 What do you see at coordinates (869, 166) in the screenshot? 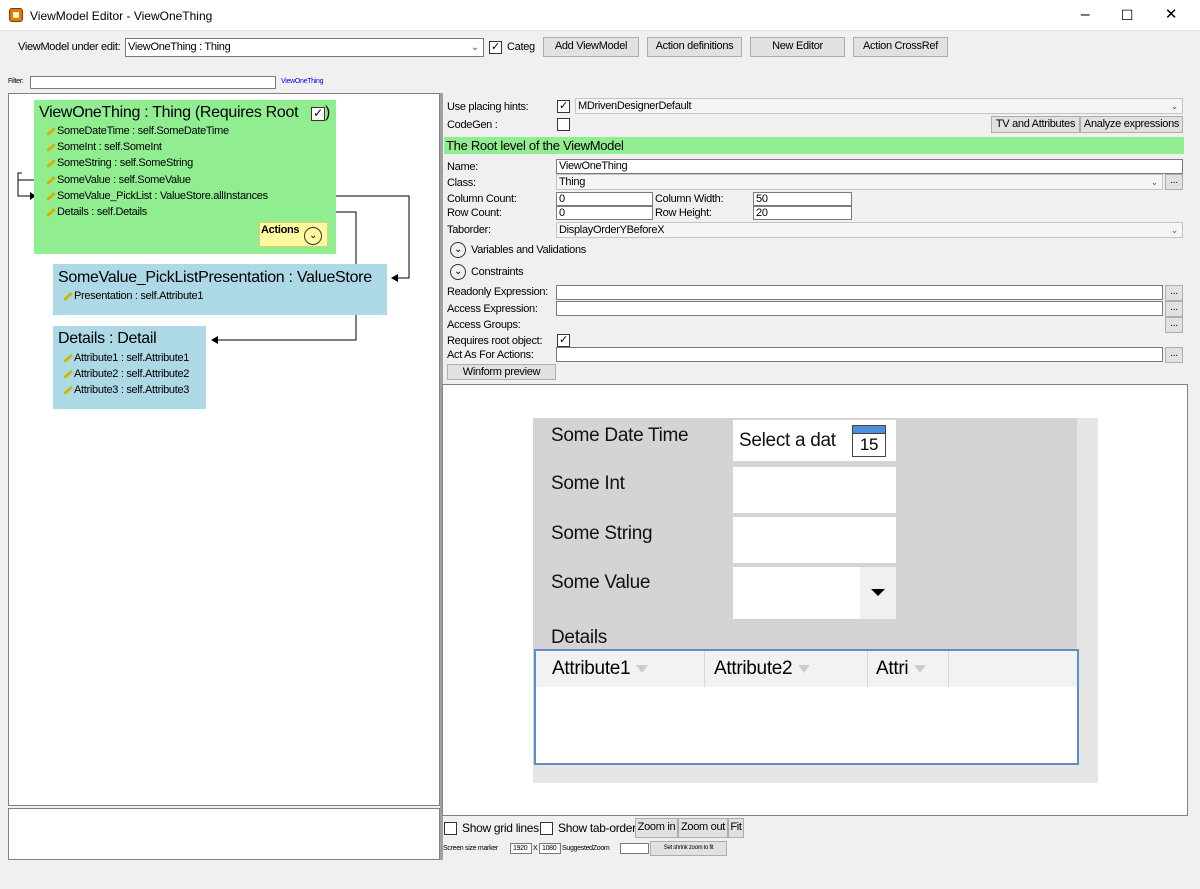
I see `name-input: ViewOneThing` at bounding box center [869, 166].